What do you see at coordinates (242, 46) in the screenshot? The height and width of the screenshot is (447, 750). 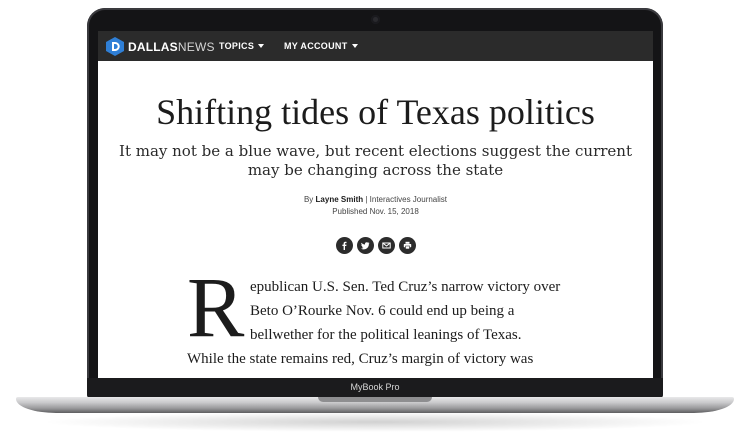 I see `nav-topics: TOPICS` at bounding box center [242, 46].